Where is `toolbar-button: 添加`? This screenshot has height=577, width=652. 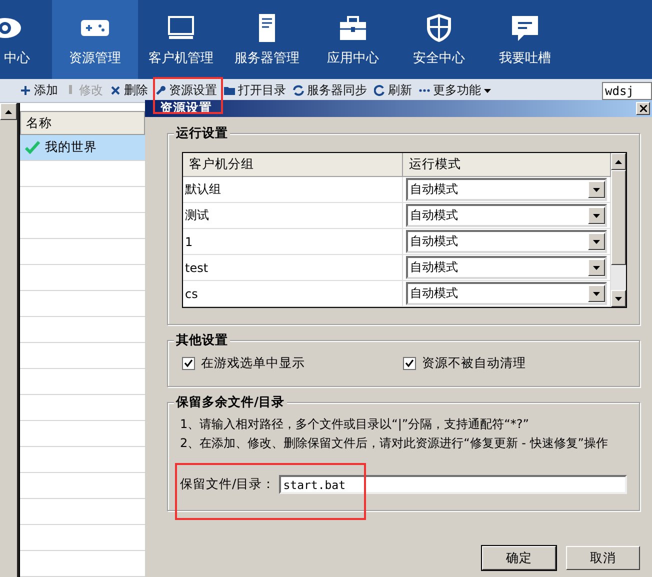
toolbar-button: 添加 is located at coordinates (39, 91).